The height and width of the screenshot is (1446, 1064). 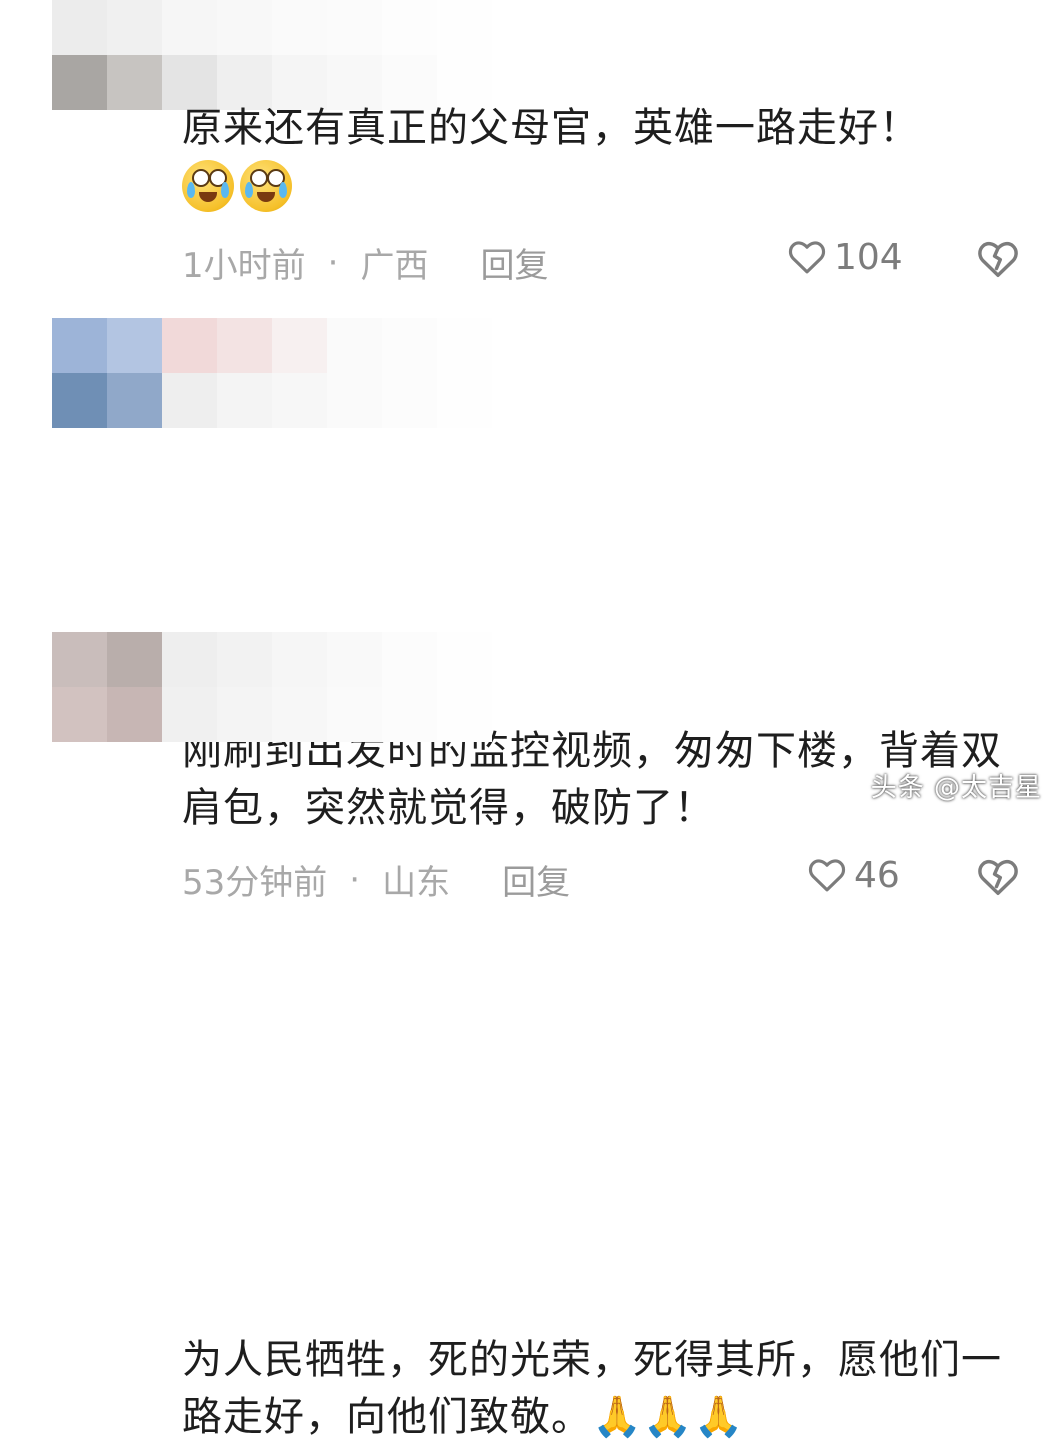 I want to click on comment-time: 53分钟前, so click(x=255, y=883).